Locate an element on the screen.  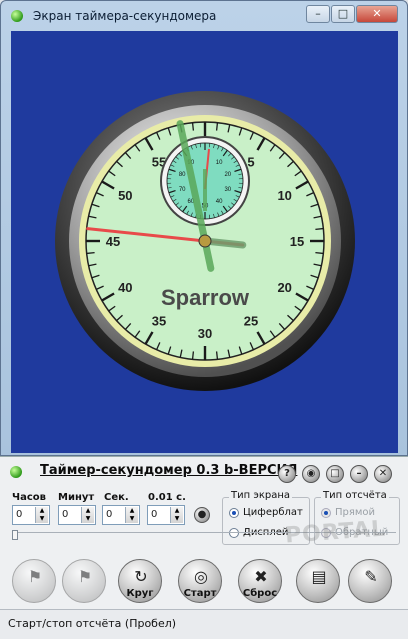
close-button: ✕ is located at coordinates (377, 14).